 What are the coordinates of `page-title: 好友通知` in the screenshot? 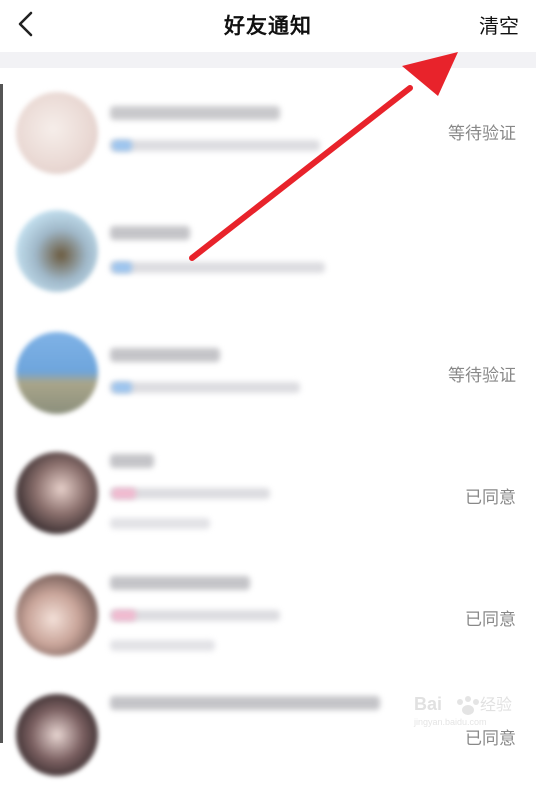 It's located at (268, 26).